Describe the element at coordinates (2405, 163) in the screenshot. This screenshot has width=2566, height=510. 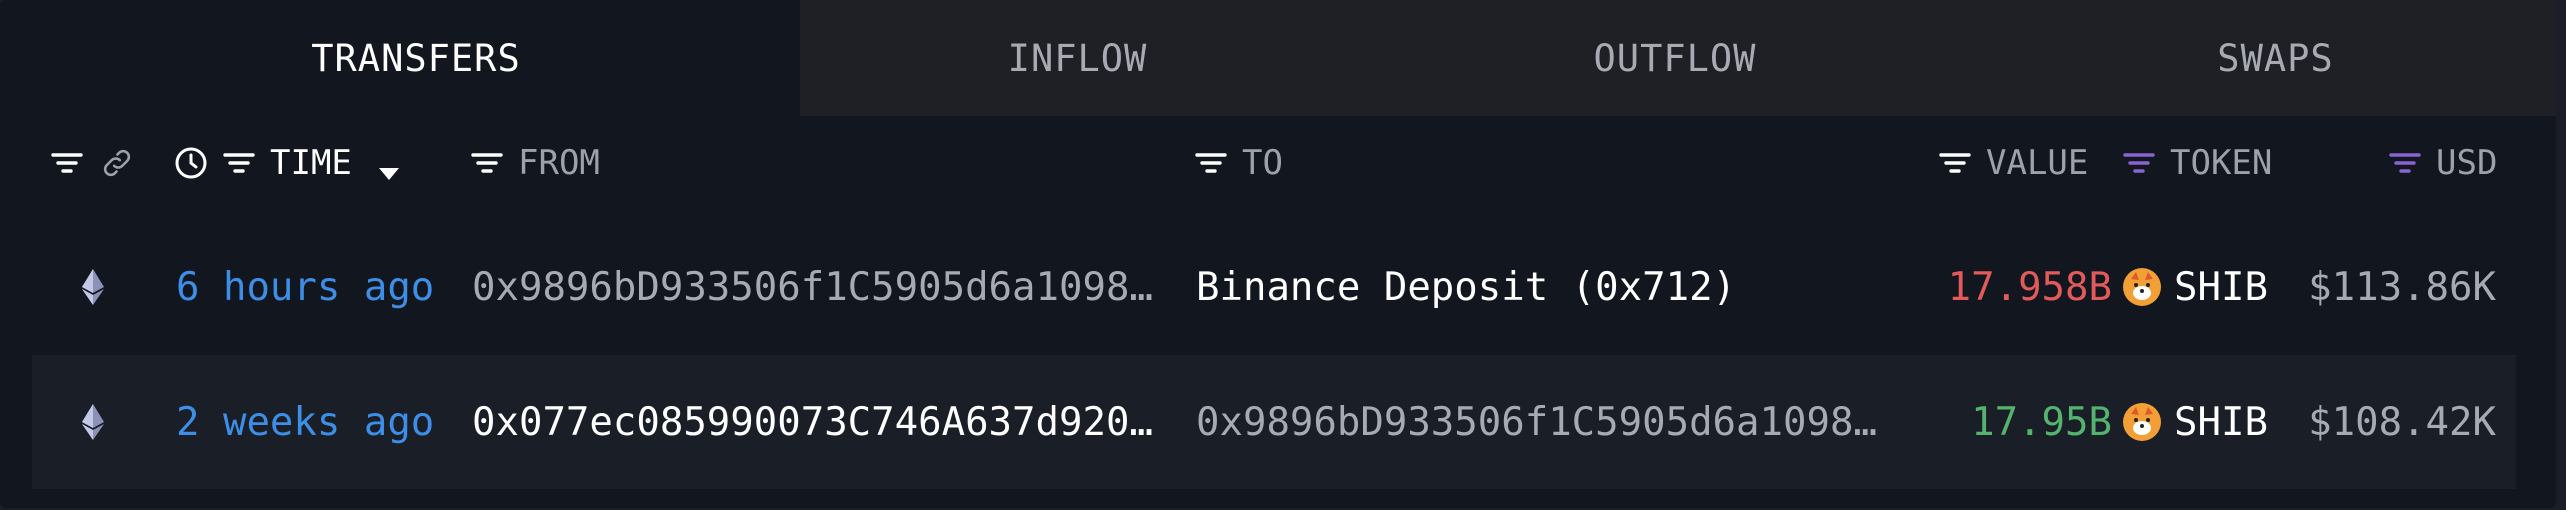
I see `usd-filter-icon` at that location.